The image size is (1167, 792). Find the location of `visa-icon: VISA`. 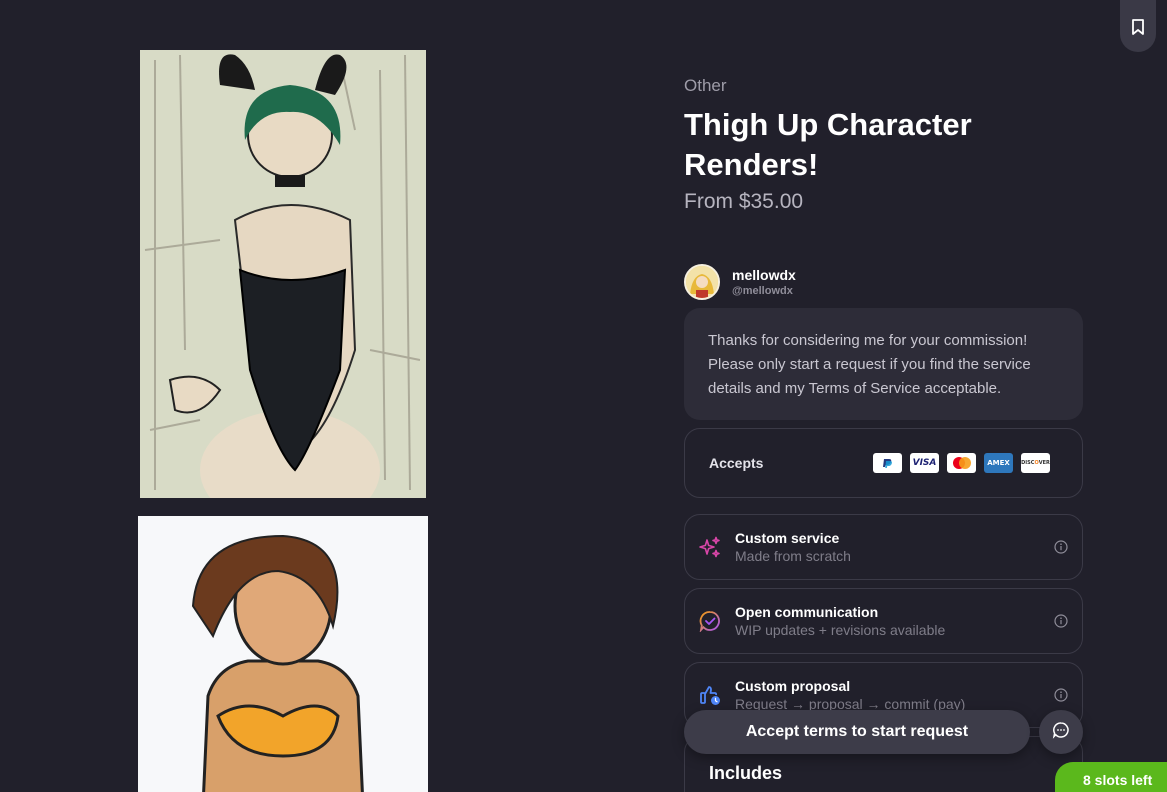

visa-icon: VISA is located at coordinates (924, 463).